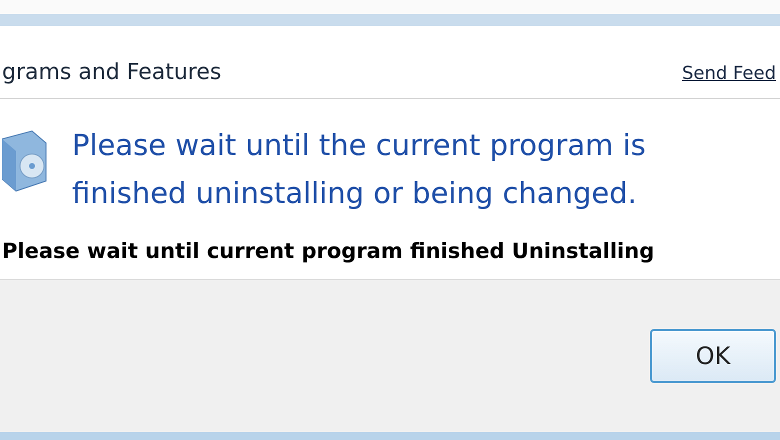  I want to click on window-title: grams and Features, so click(112, 72).